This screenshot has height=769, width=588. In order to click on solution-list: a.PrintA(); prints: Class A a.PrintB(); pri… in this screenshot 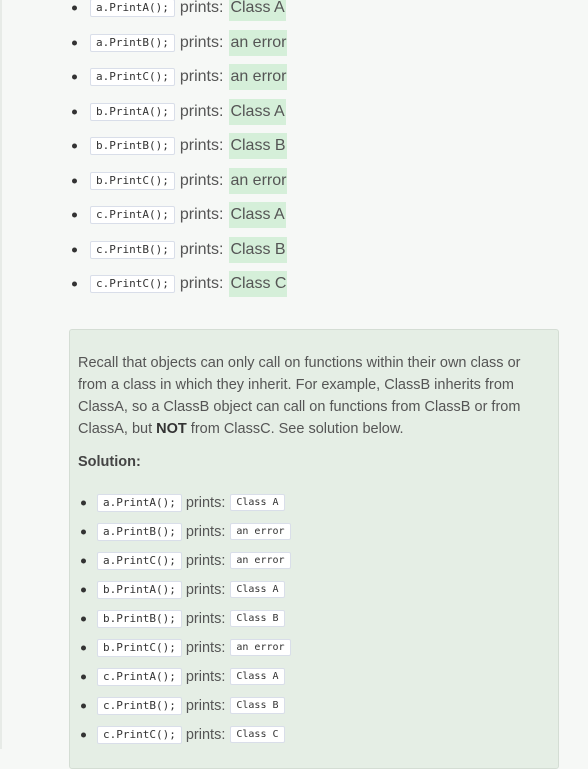, I will do `click(186, 618)`.